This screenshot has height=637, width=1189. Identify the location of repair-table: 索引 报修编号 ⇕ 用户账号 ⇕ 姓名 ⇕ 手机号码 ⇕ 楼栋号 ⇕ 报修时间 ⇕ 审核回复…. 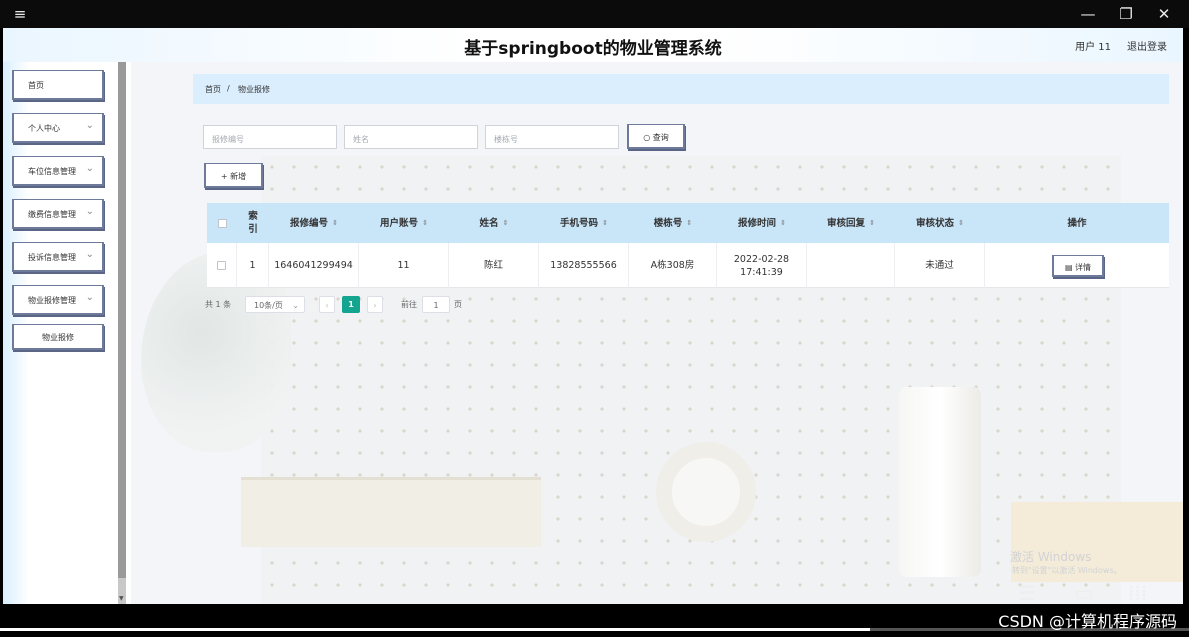
(688, 245).